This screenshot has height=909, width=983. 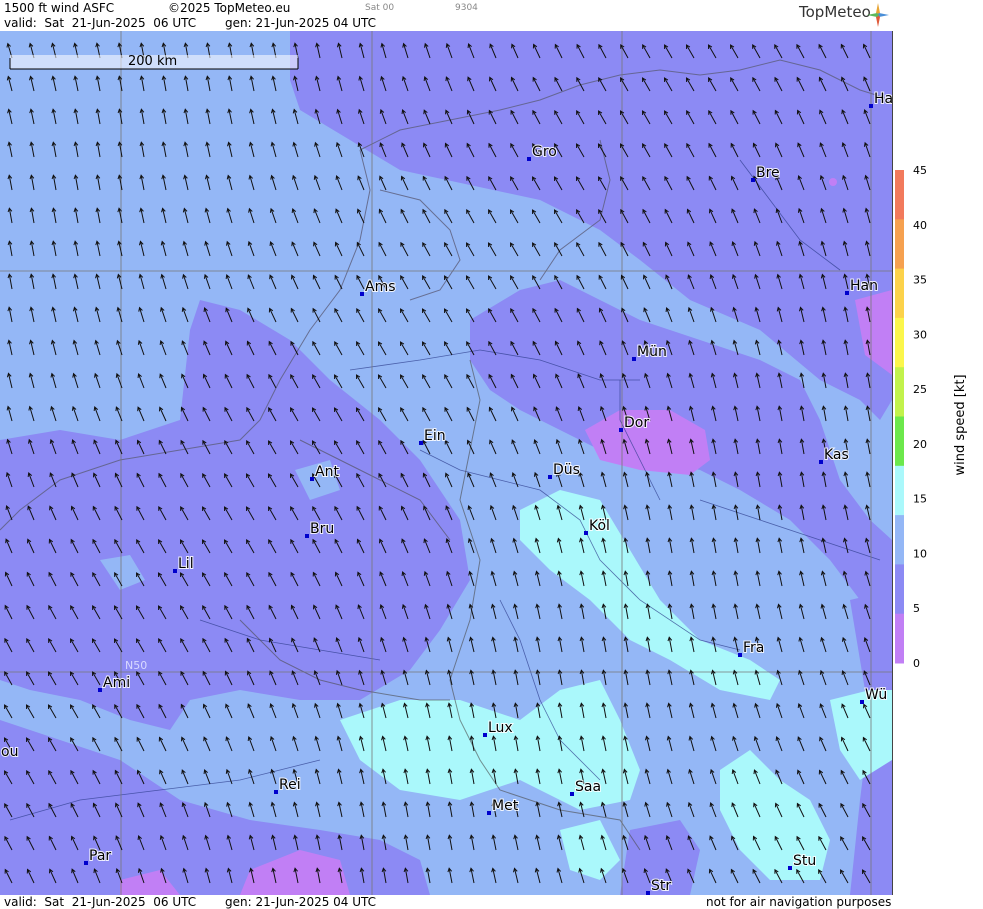 I want to click on day-code: Sat 00, so click(x=380, y=8).